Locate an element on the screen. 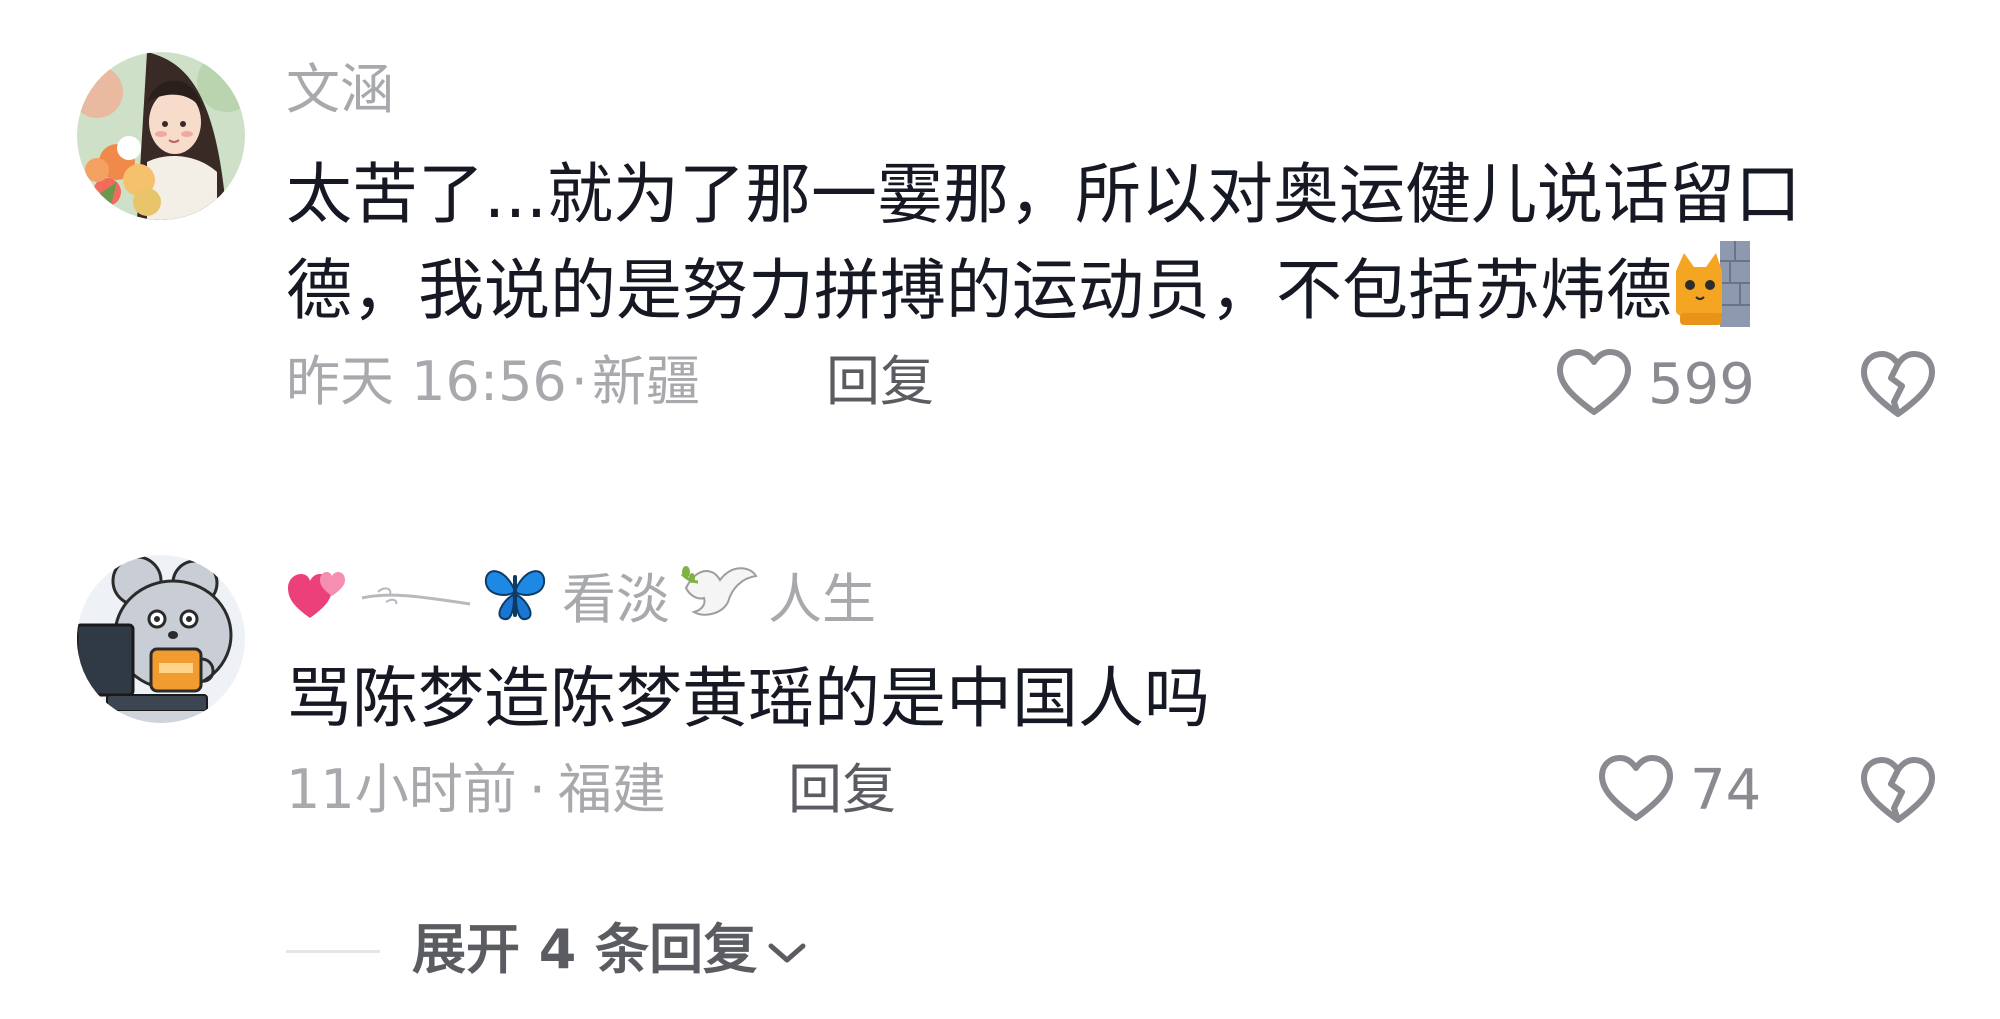 This screenshot has width=2000, height=1019. two-hearts-icon is located at coordinates (319, 600).